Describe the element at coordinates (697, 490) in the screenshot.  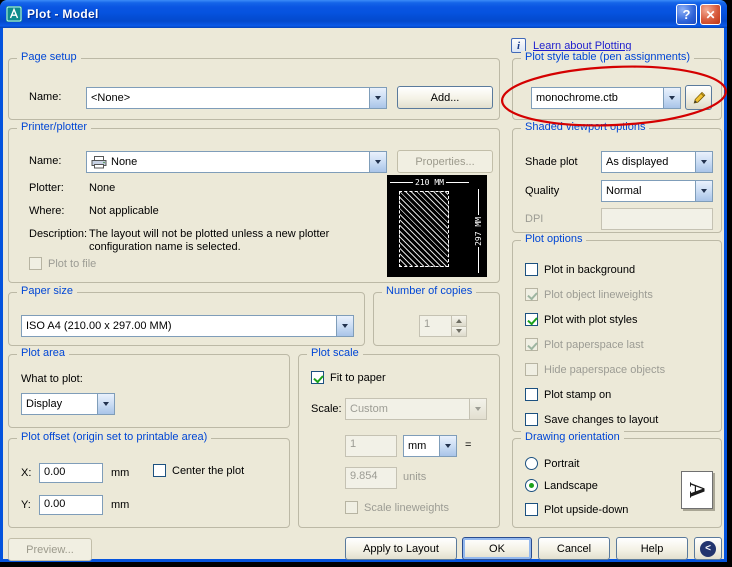
I see `orientation-paper-icon: A` at that location.